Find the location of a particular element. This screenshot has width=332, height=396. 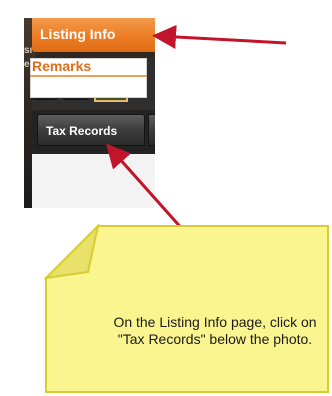

arrow-to-header is located at coordinates (219, 37).